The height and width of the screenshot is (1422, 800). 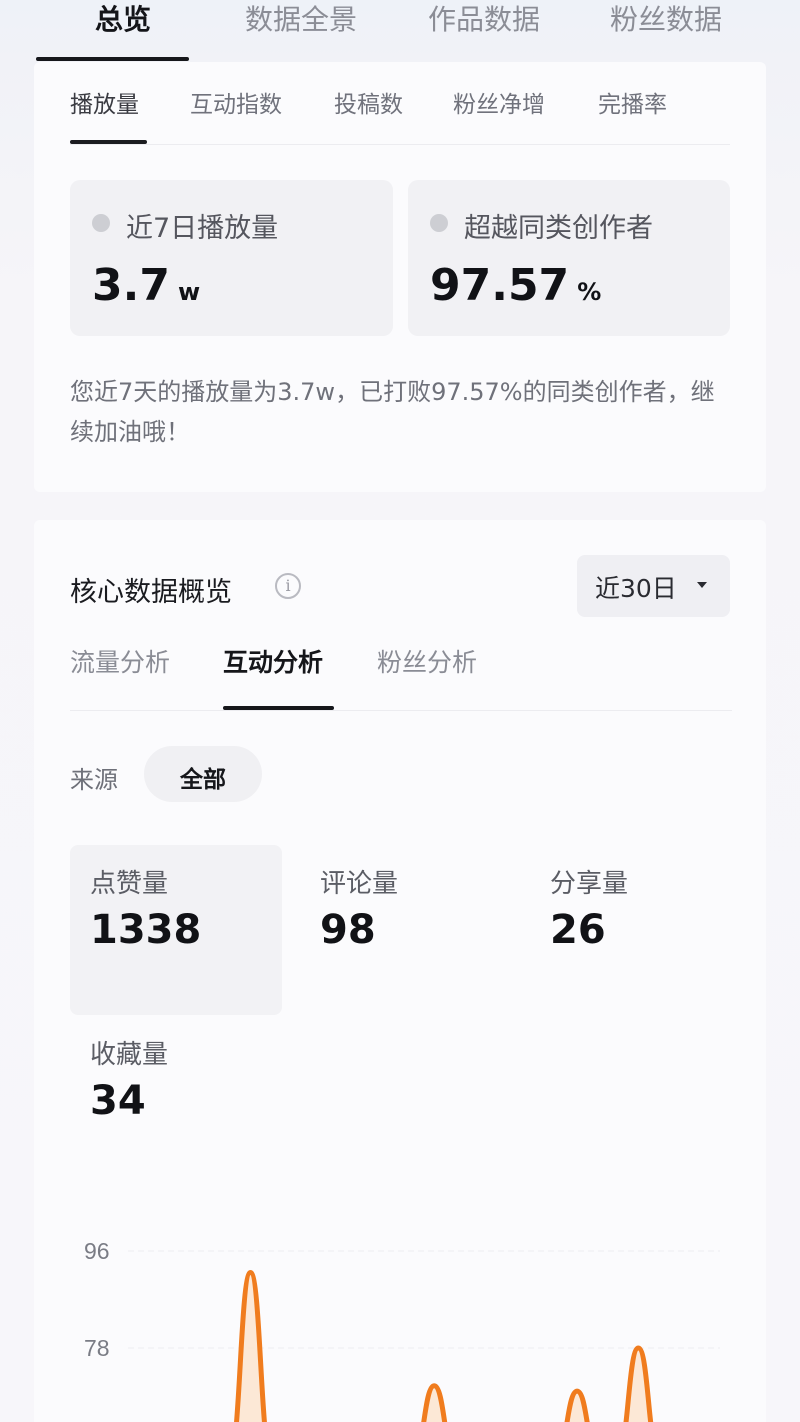 I want to click on stat-card-rank: 超越同类创作者 97.57%, so click(x=569, y=258).